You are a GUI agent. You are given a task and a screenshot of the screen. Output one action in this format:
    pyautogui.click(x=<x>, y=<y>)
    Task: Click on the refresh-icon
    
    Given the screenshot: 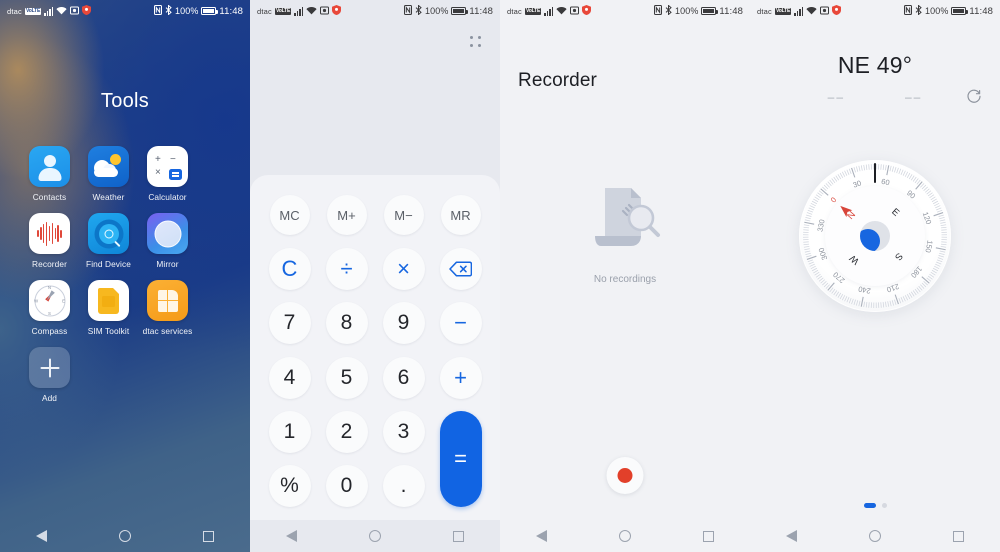 What is the action you would take?
    pyautogui.click(x=974, y=96)
    